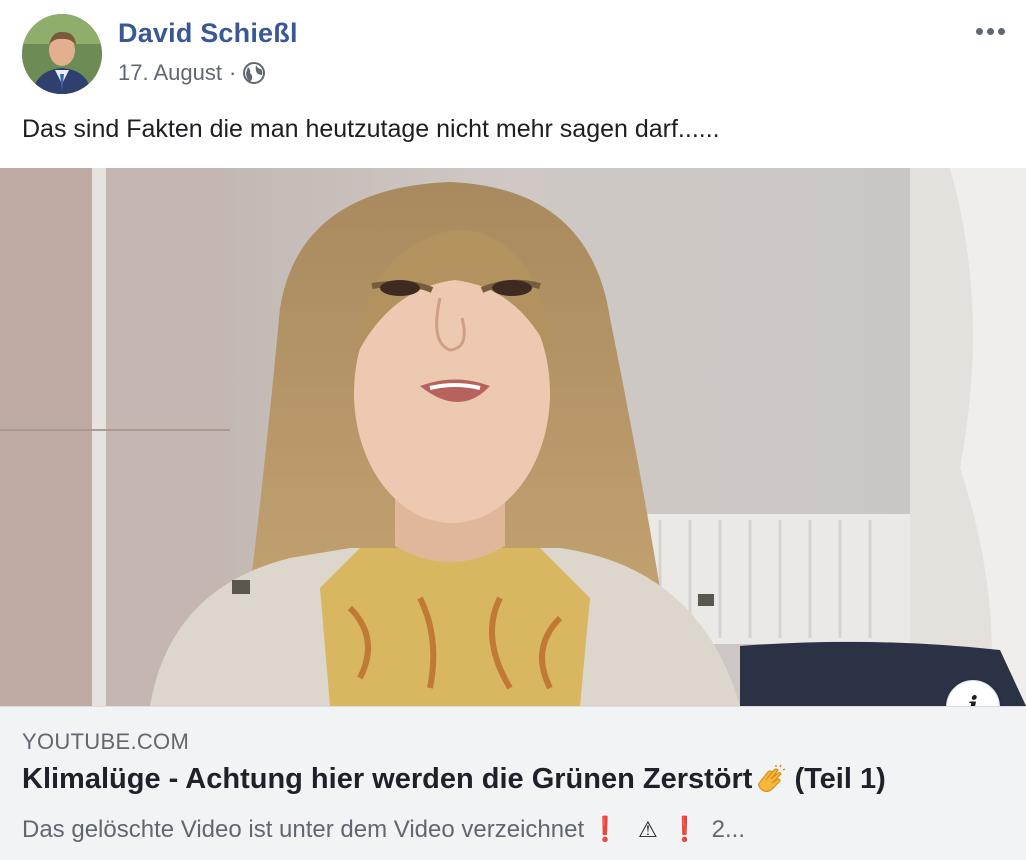 This screenshot has width=1026, height=860. What do you see at coordinates (840, 779) in the screenshot?
I see `link-title-suffix: (Teil 1)` at bounding box center [840, 779].